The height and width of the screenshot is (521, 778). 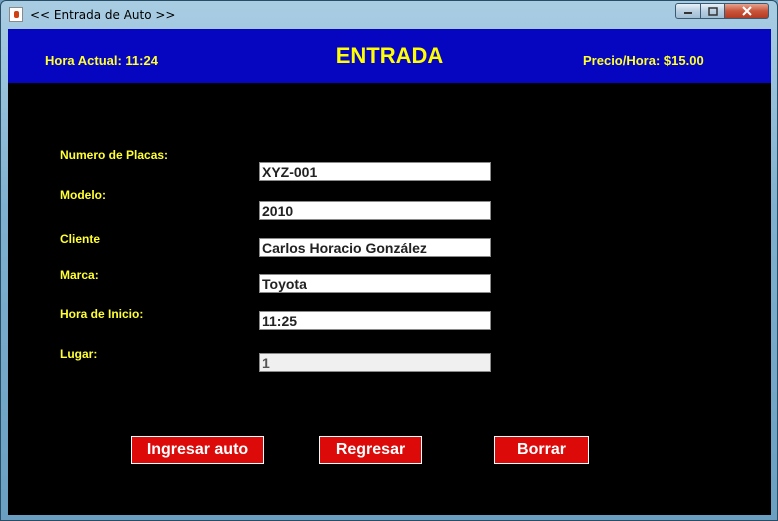 What do you see at coordinates (389, 15) in the screenshot?
I see `title-bar: << Entrada de Auto >>` at bounding box center [389, 15].